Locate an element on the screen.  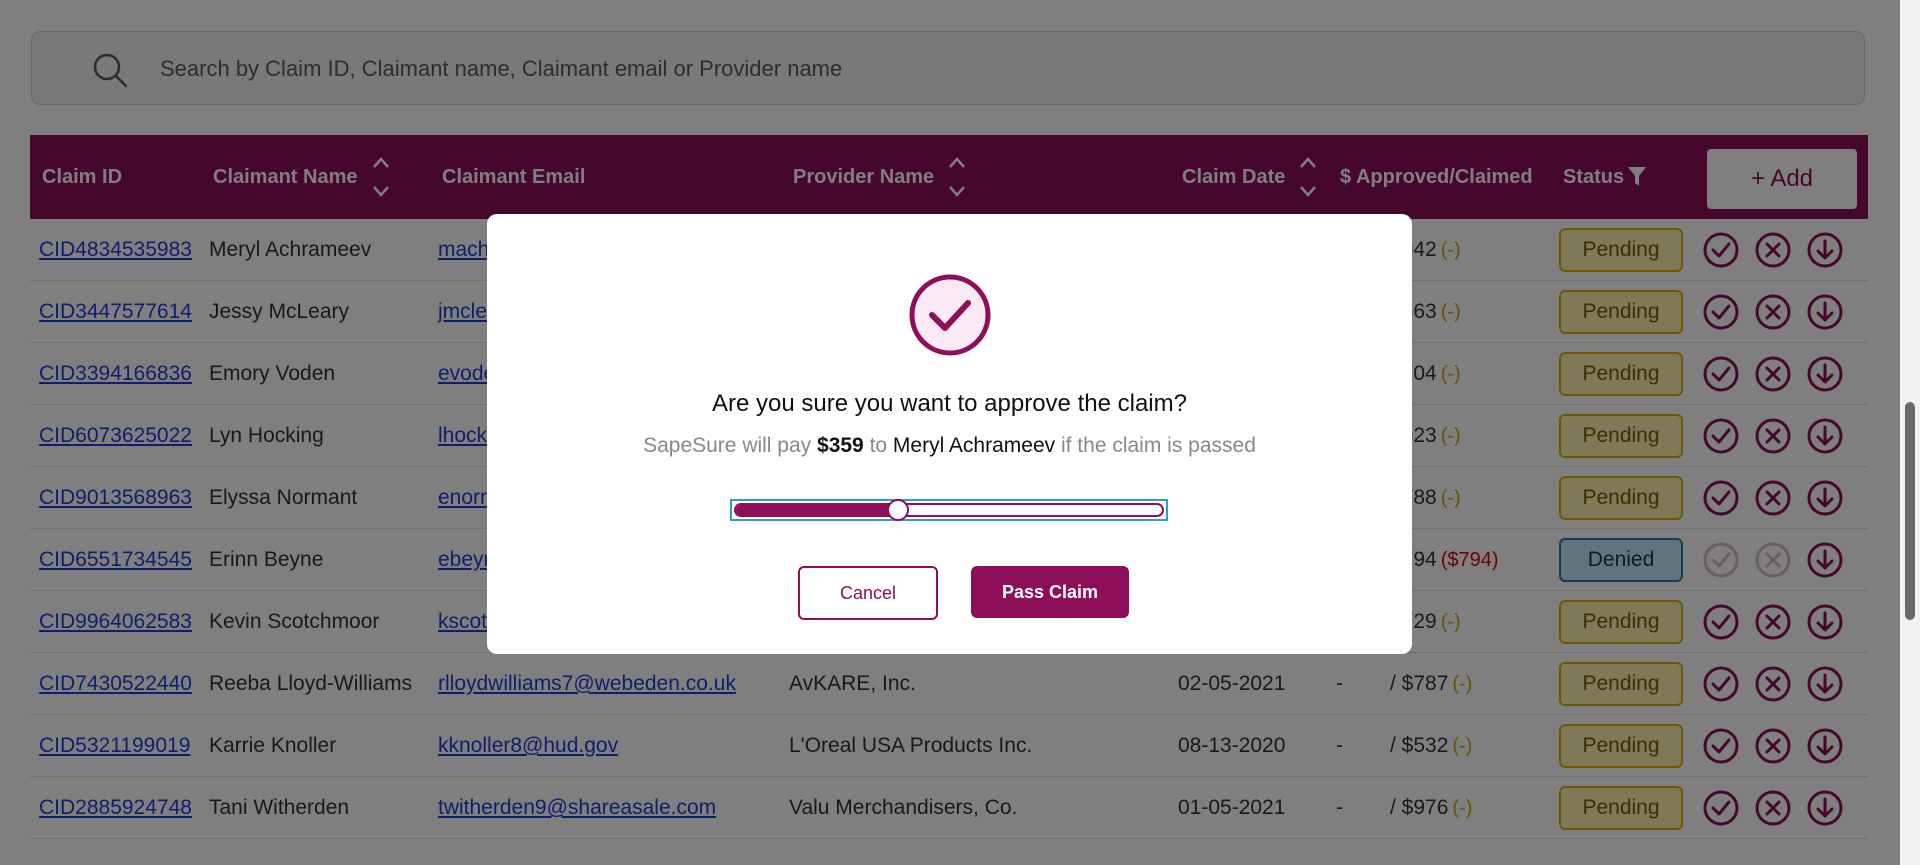
slider-track is located at coordinates (949, 510).